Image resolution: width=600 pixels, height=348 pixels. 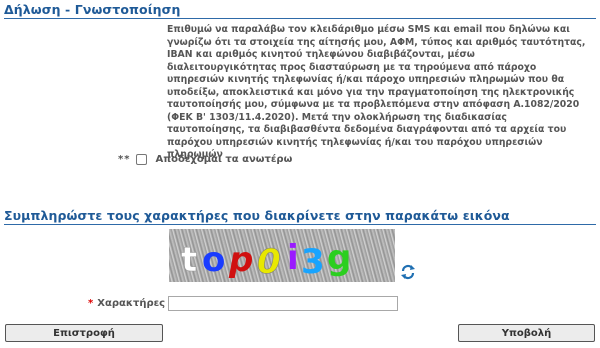 What do you see at coordinates (84, 333) in the screenshot?
I see `back-button: Επιστροφή` at bounding box center [84, 333].